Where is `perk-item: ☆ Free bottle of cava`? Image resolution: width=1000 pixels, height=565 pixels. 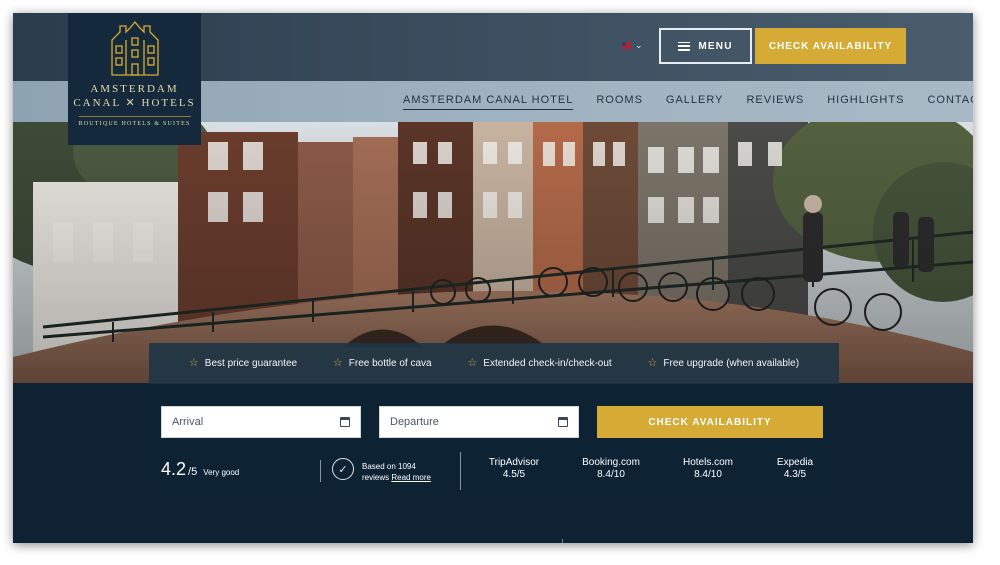
perk-item: ☆ Free bottle of cava is located at coordinates (382, 363).